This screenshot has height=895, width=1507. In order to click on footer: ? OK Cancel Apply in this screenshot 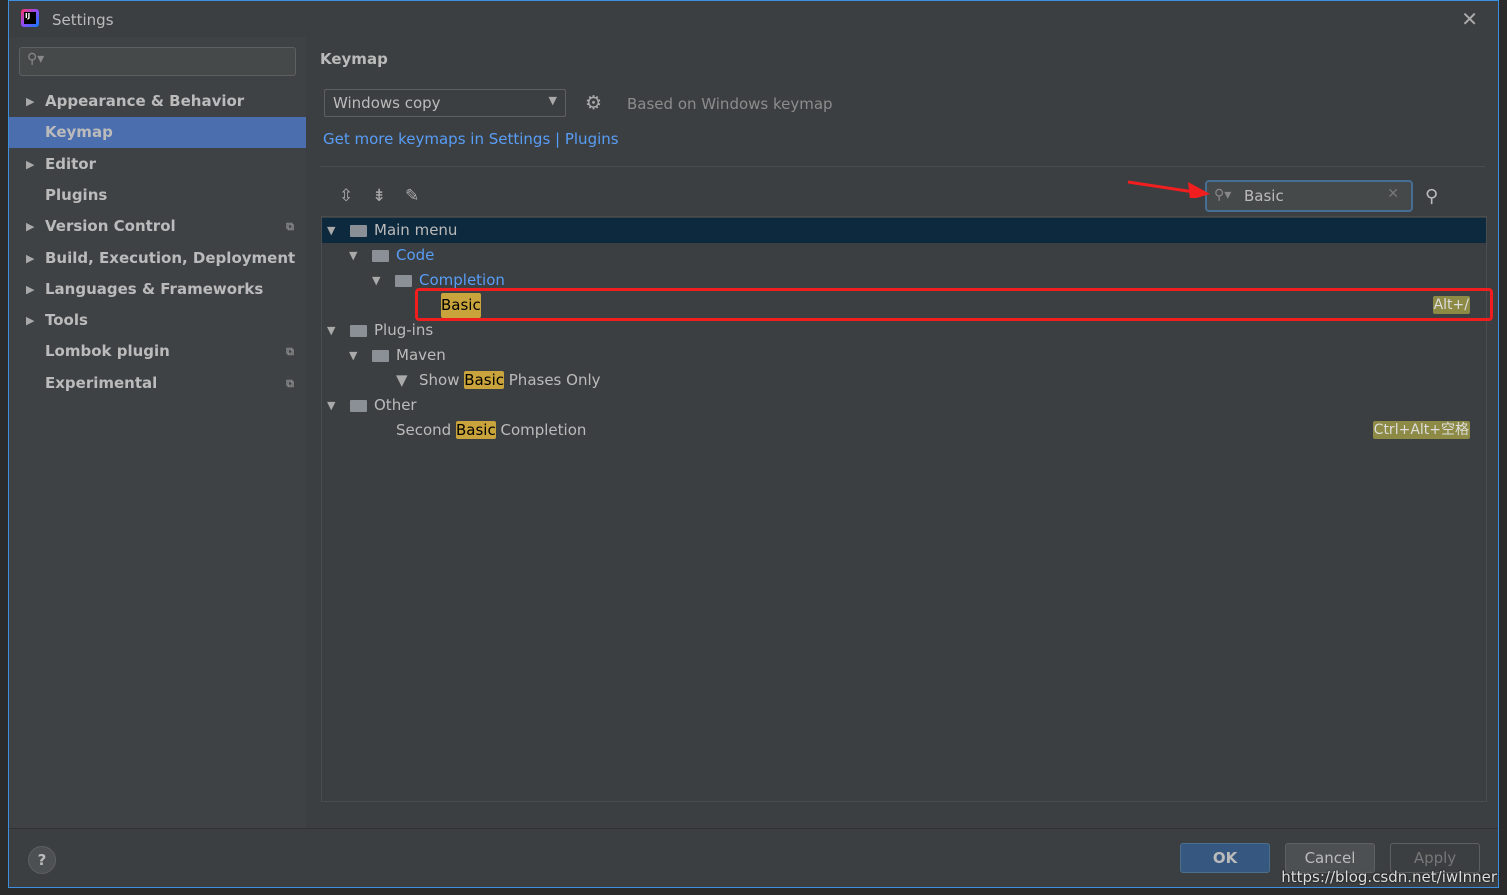, I will do `click(753, 858)`.